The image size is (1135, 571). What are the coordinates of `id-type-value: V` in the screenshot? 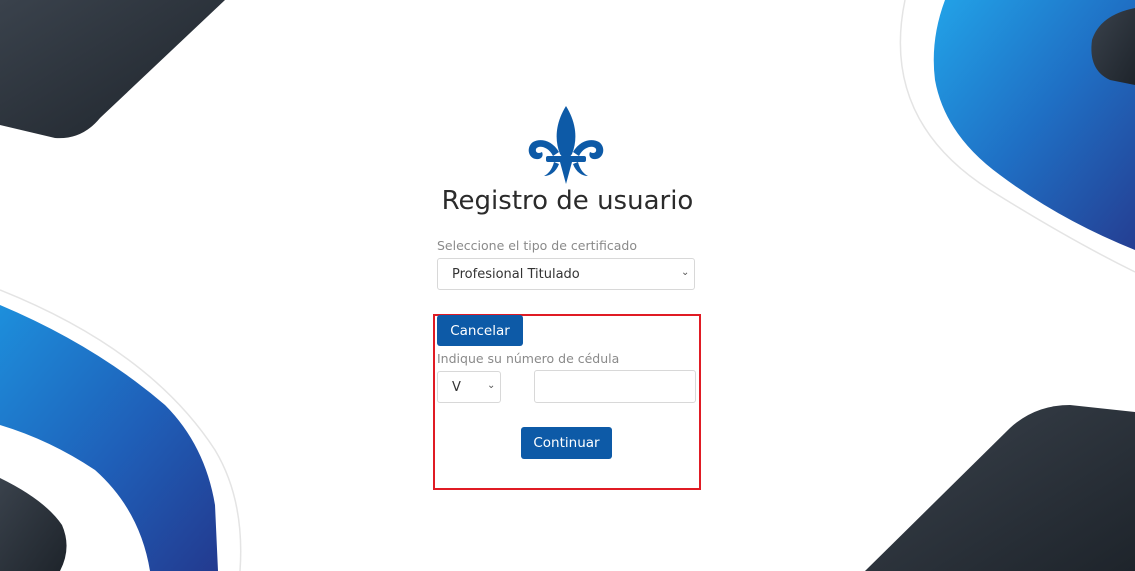 It's located at (456, 387).